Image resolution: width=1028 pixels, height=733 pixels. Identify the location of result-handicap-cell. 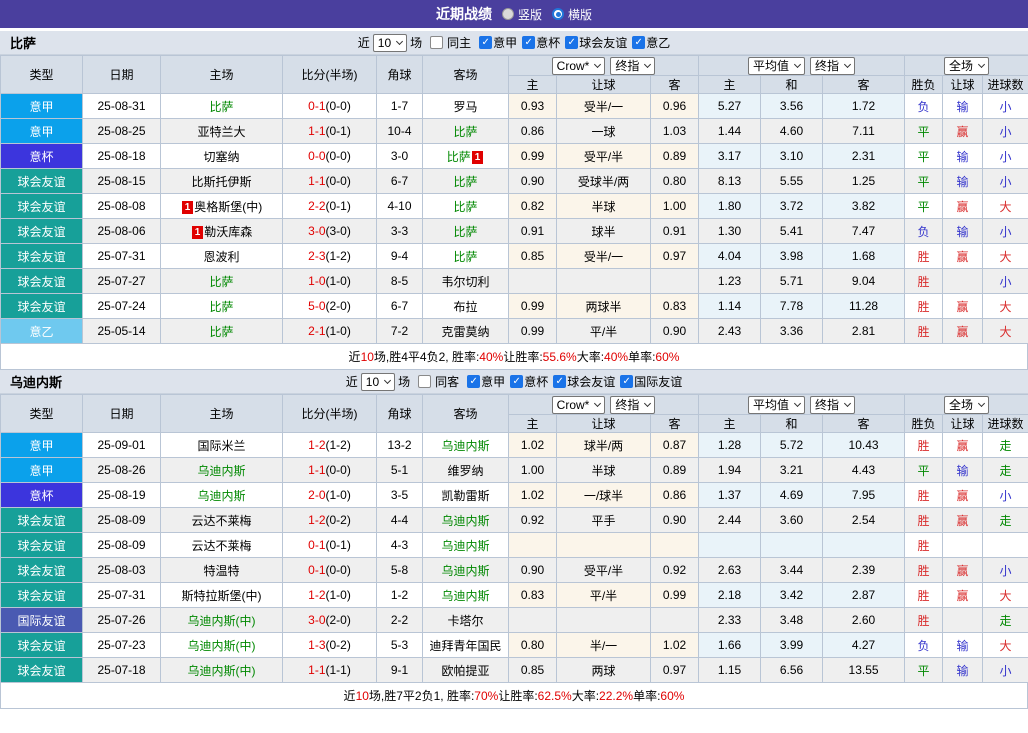
(963, 545).